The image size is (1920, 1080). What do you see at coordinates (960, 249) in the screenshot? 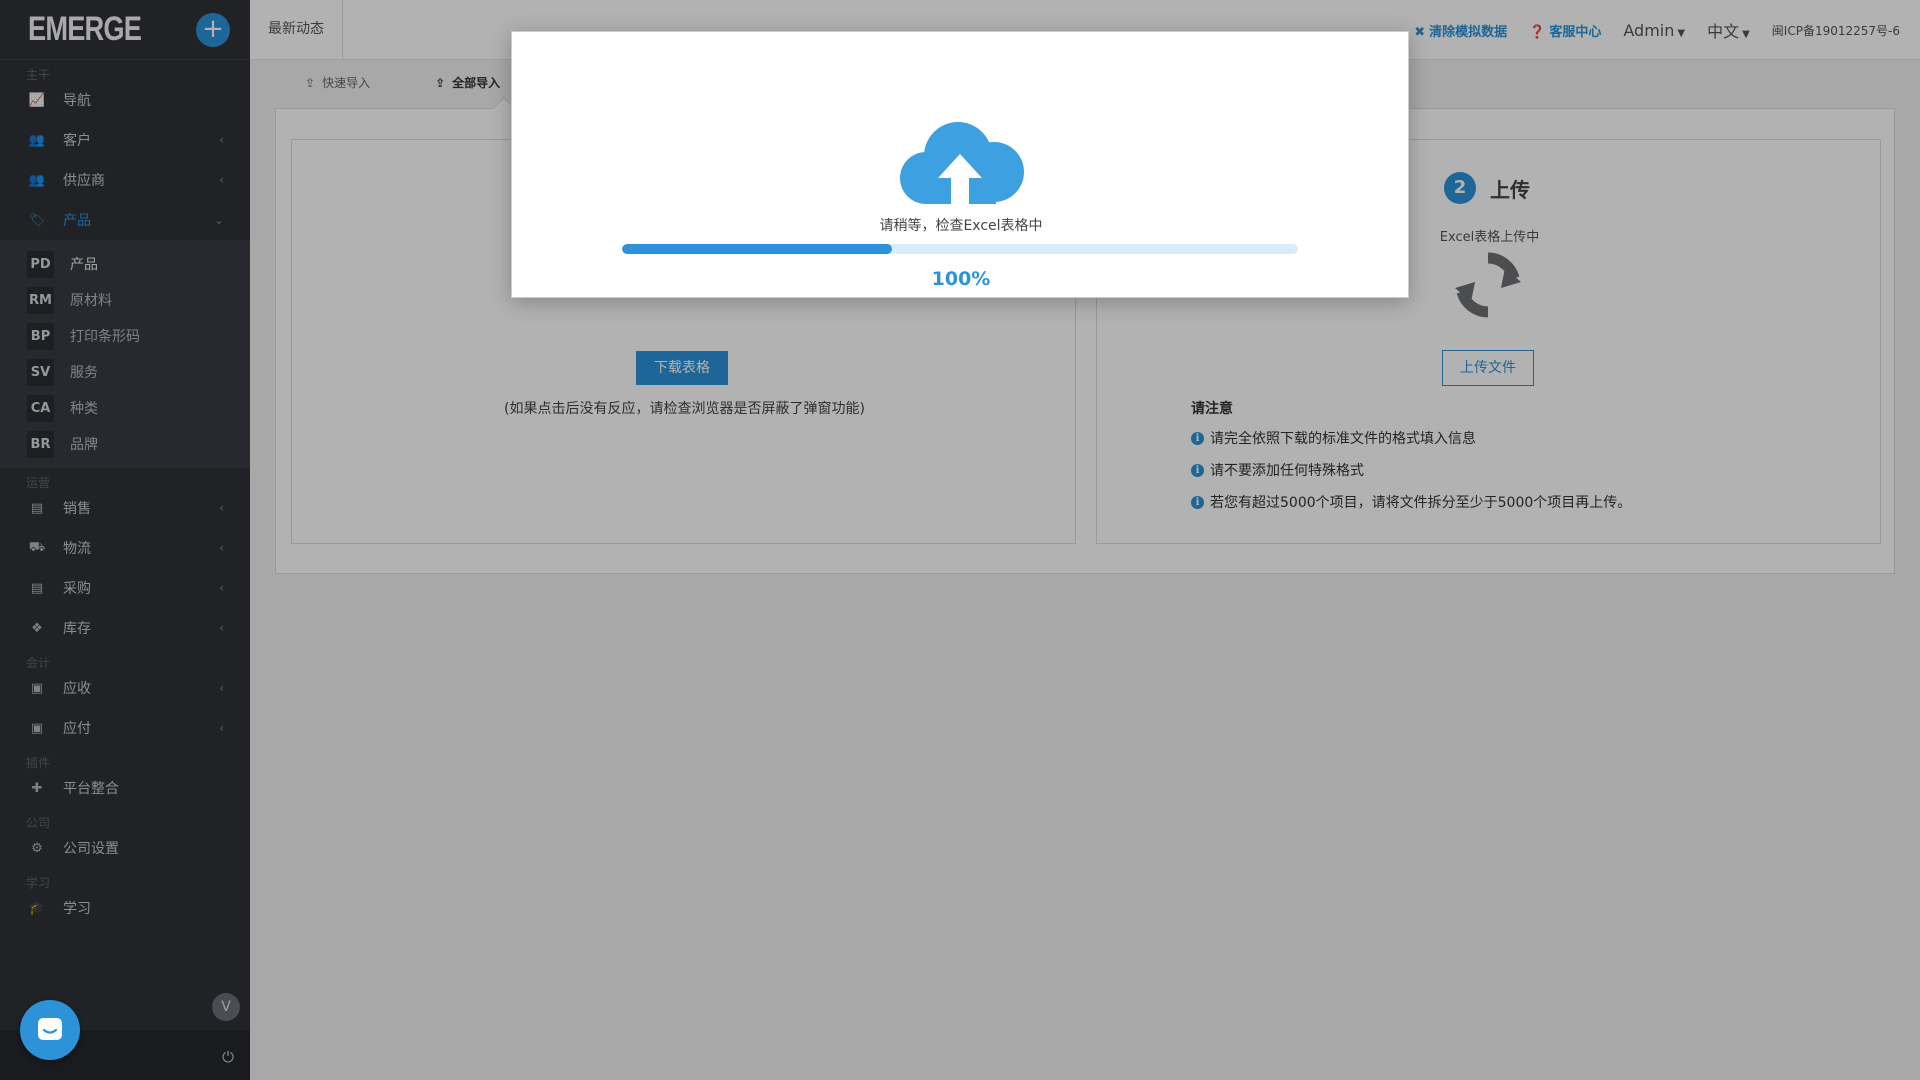
I see `progress-bar` at bounding box center [960, 249].